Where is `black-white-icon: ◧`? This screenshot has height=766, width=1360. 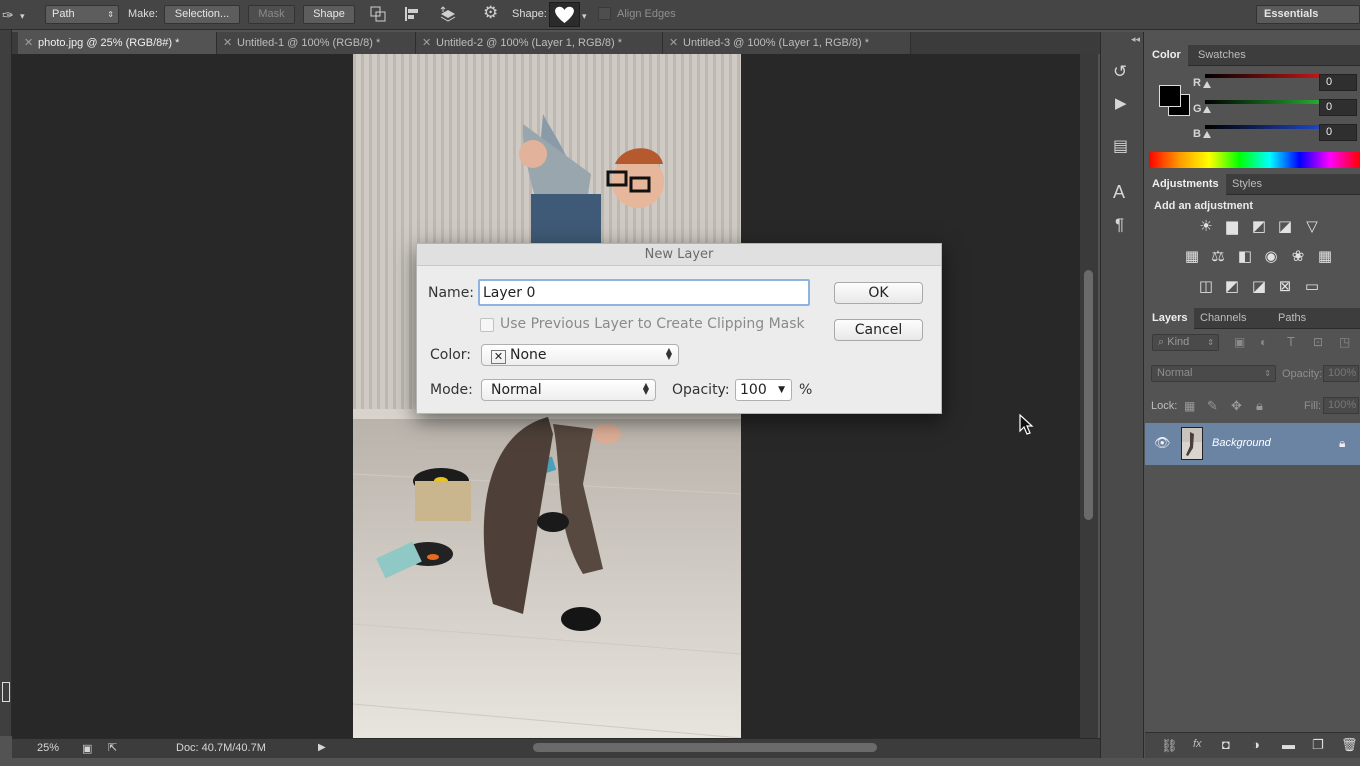
black-white-icon: ◧ is located at coordinates (1245, 257).